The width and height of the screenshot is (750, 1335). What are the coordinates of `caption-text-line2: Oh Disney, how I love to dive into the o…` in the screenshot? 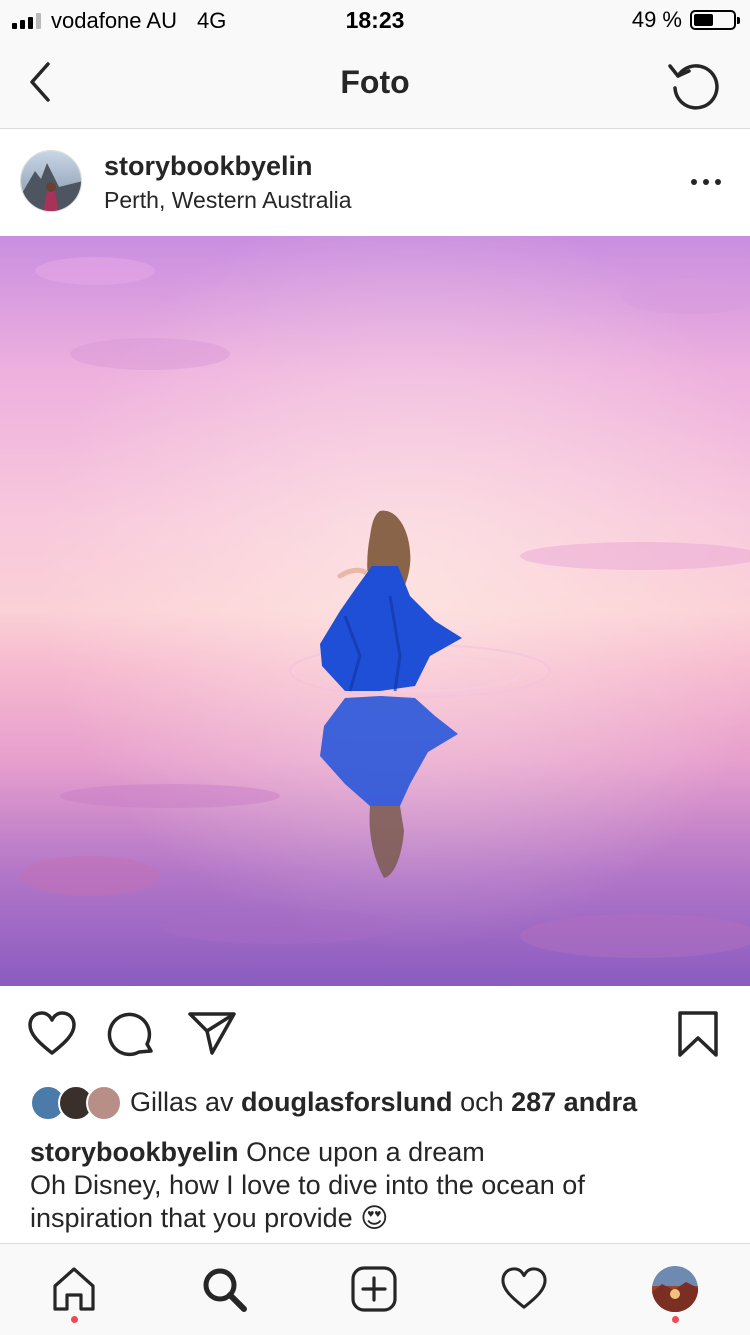 It's located at (307, 1185).